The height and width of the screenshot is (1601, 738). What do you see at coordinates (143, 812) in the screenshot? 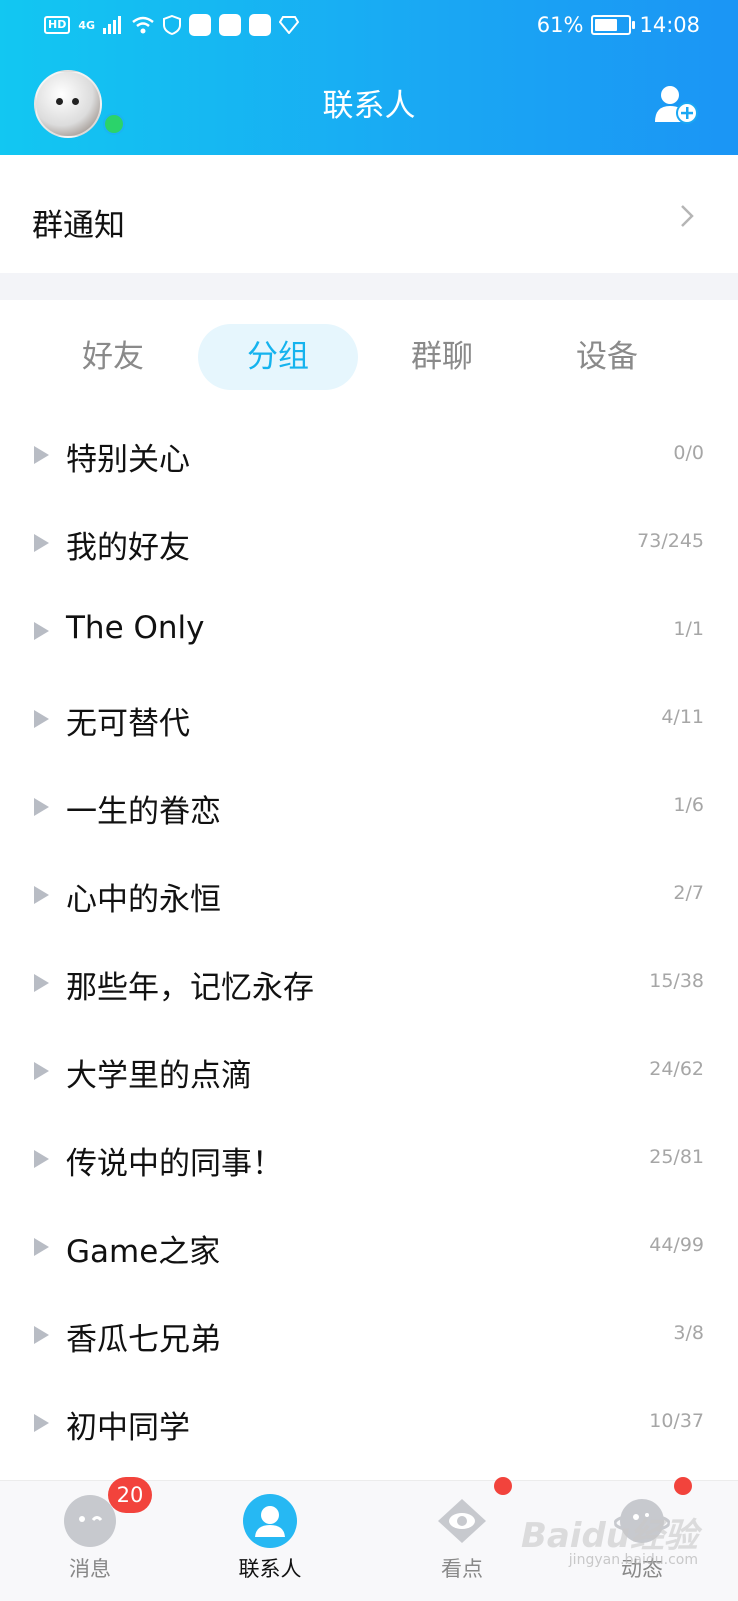
I see `group-name: 一生的眷恋` at bounding box center [143, 812].